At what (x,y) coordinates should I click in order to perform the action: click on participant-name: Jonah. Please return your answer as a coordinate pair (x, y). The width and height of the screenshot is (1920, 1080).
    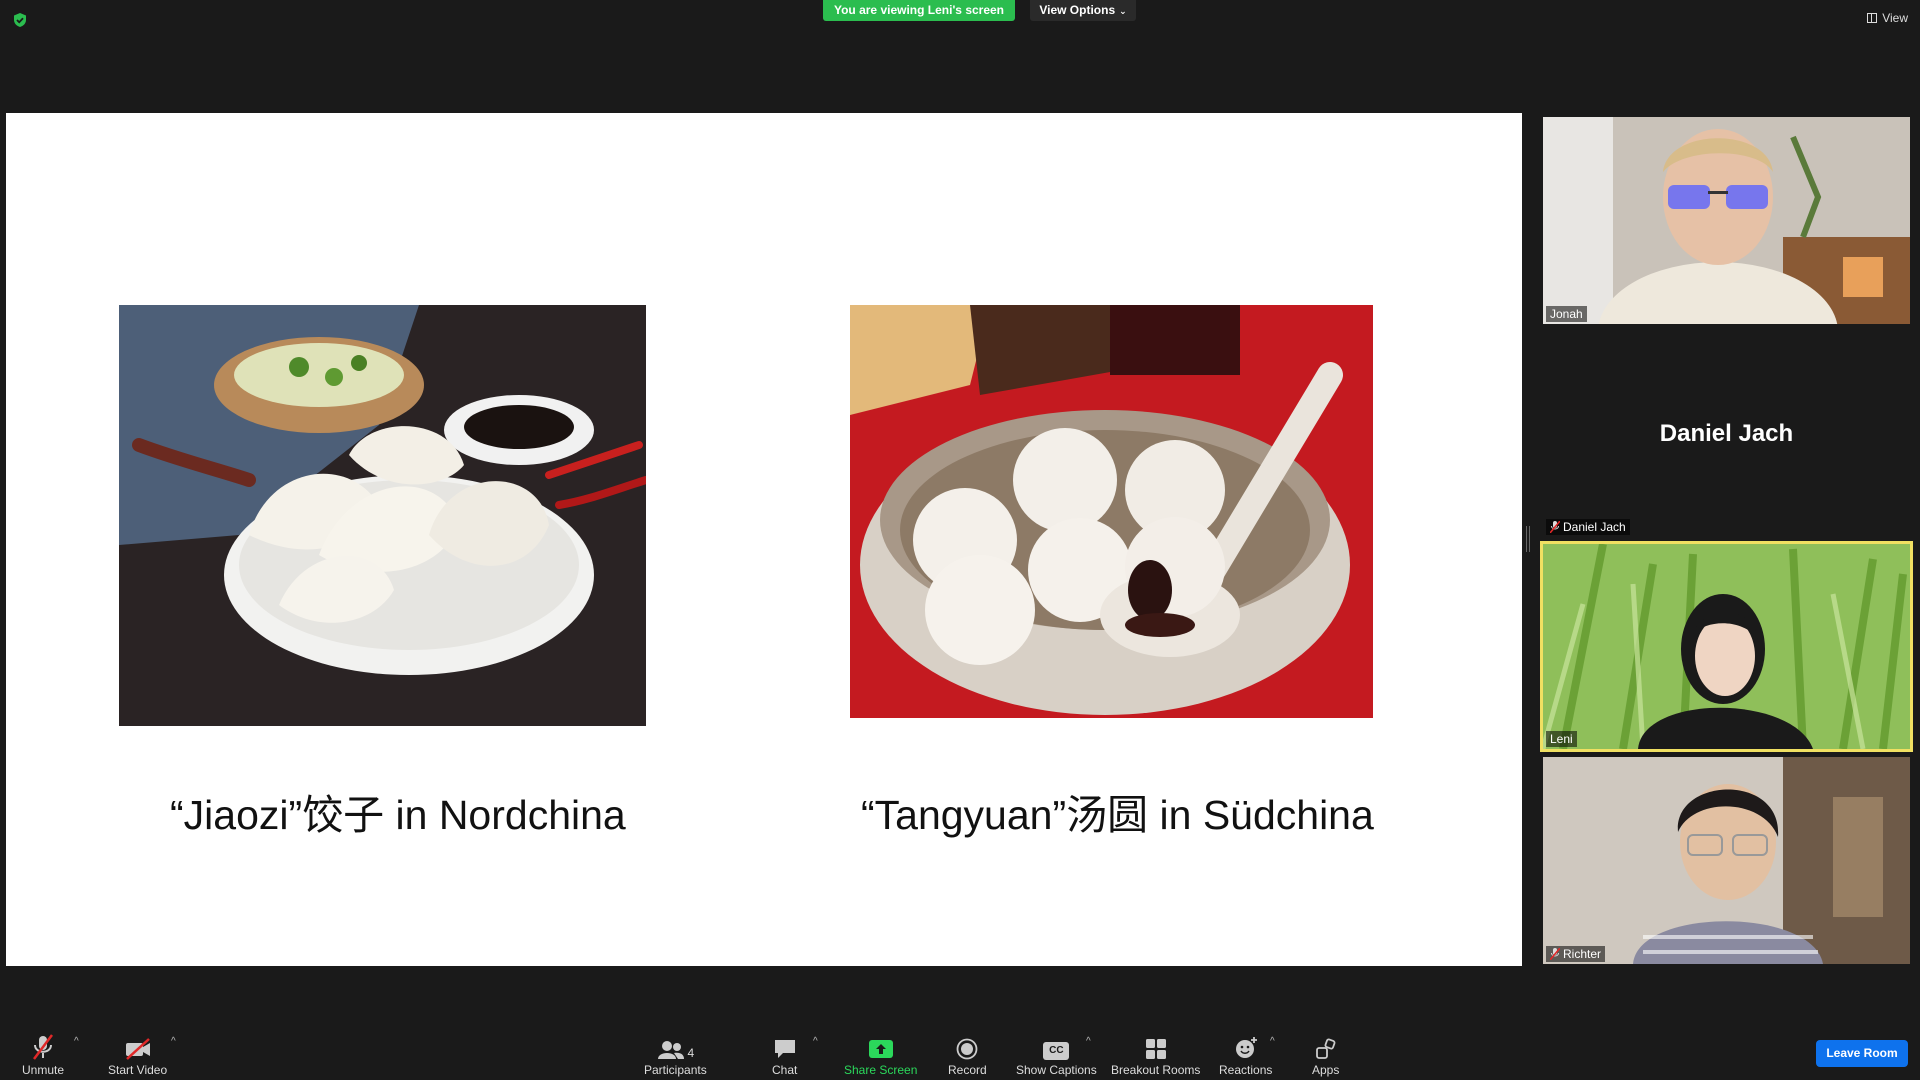
    Looking at the image, I should click on (1566, 314).